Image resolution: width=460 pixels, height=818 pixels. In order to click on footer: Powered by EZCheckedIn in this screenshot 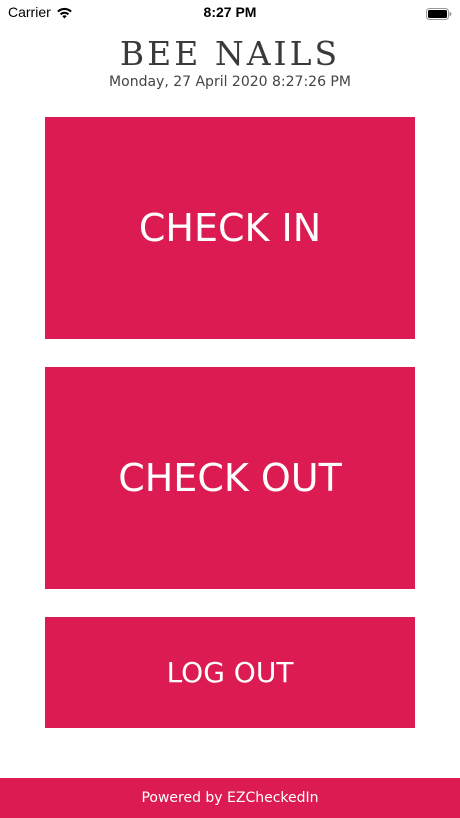, I will do `click(230, 798)`.